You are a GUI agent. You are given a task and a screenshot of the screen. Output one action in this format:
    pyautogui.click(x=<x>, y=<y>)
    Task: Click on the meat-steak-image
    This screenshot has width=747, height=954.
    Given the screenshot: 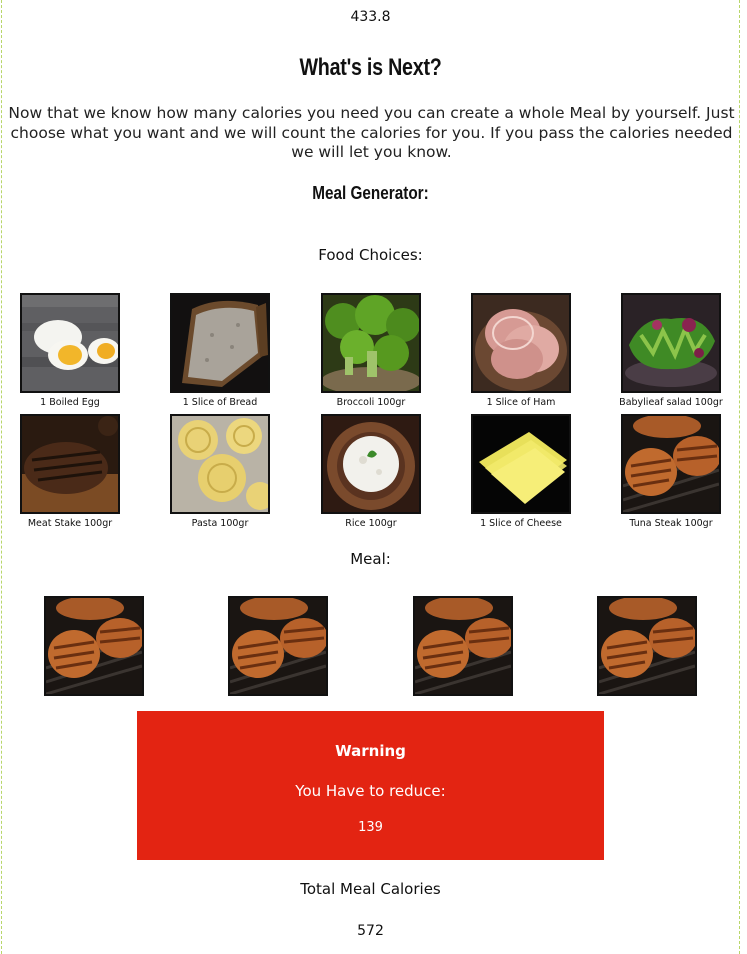 What is the action you would take?
    pyautogui.click(x=70, y=464)
    